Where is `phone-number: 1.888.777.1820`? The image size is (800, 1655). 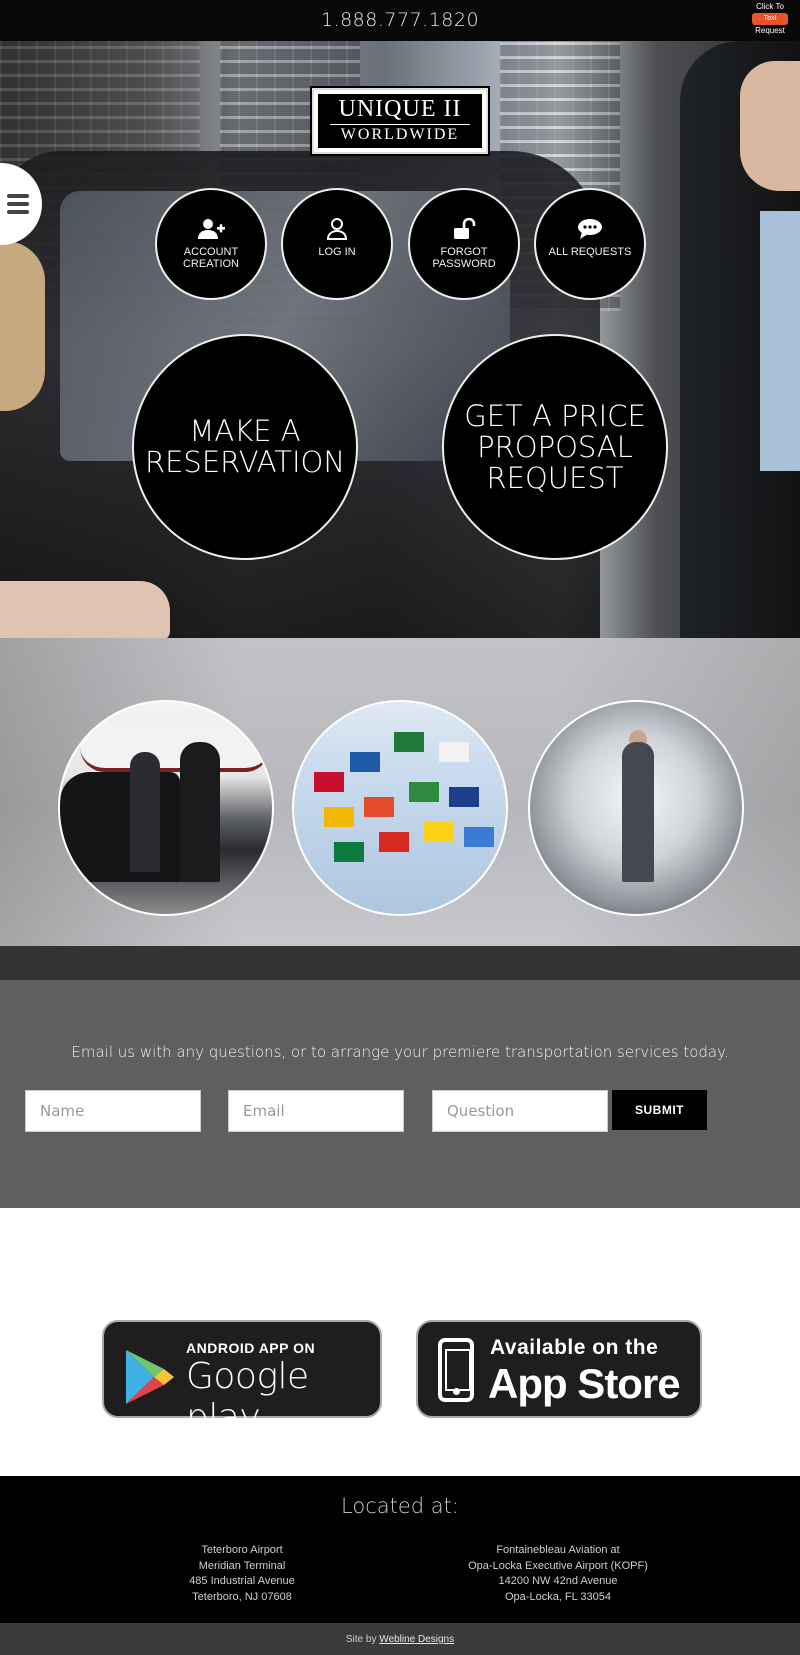 phone-number: 1.888.777.1820 is located at coordinates (400, 20).